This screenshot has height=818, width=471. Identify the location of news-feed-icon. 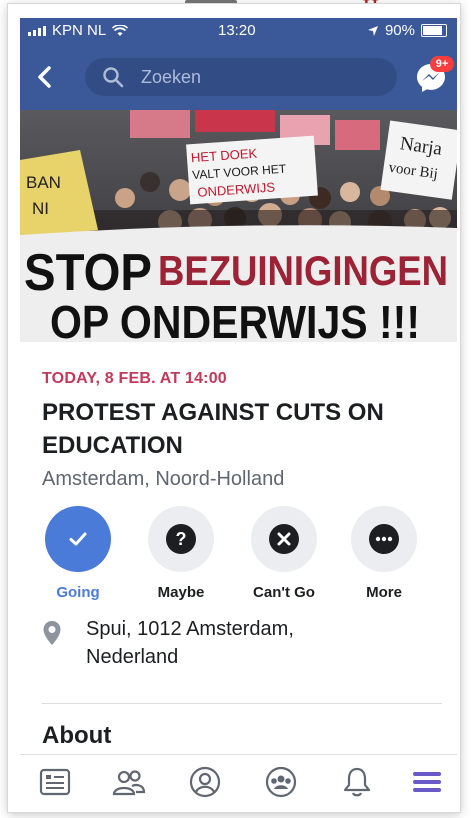
(55, 782).